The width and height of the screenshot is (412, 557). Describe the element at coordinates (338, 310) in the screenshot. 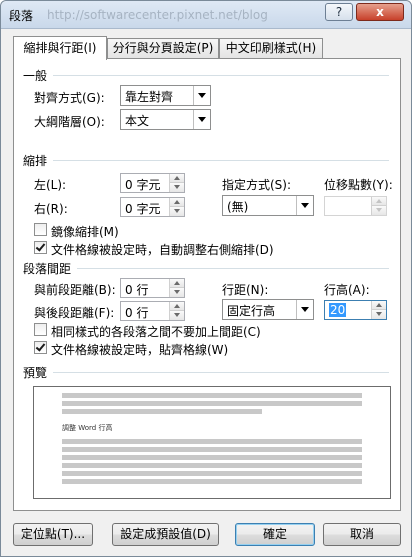

I see `line-spacing-at-value: 20` at that location.